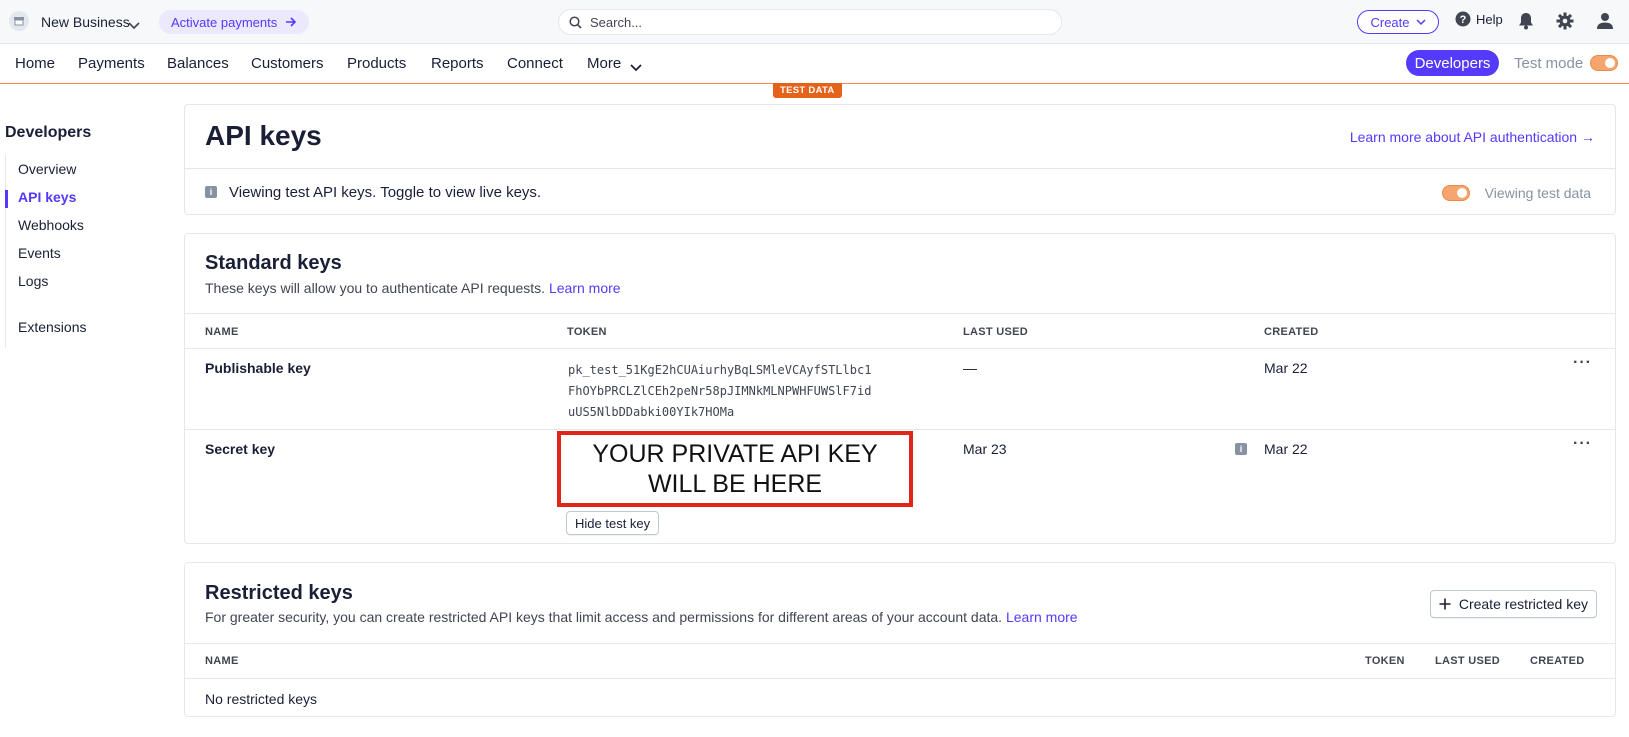  I want to click on help-icon: ?, so click(1463, 19).